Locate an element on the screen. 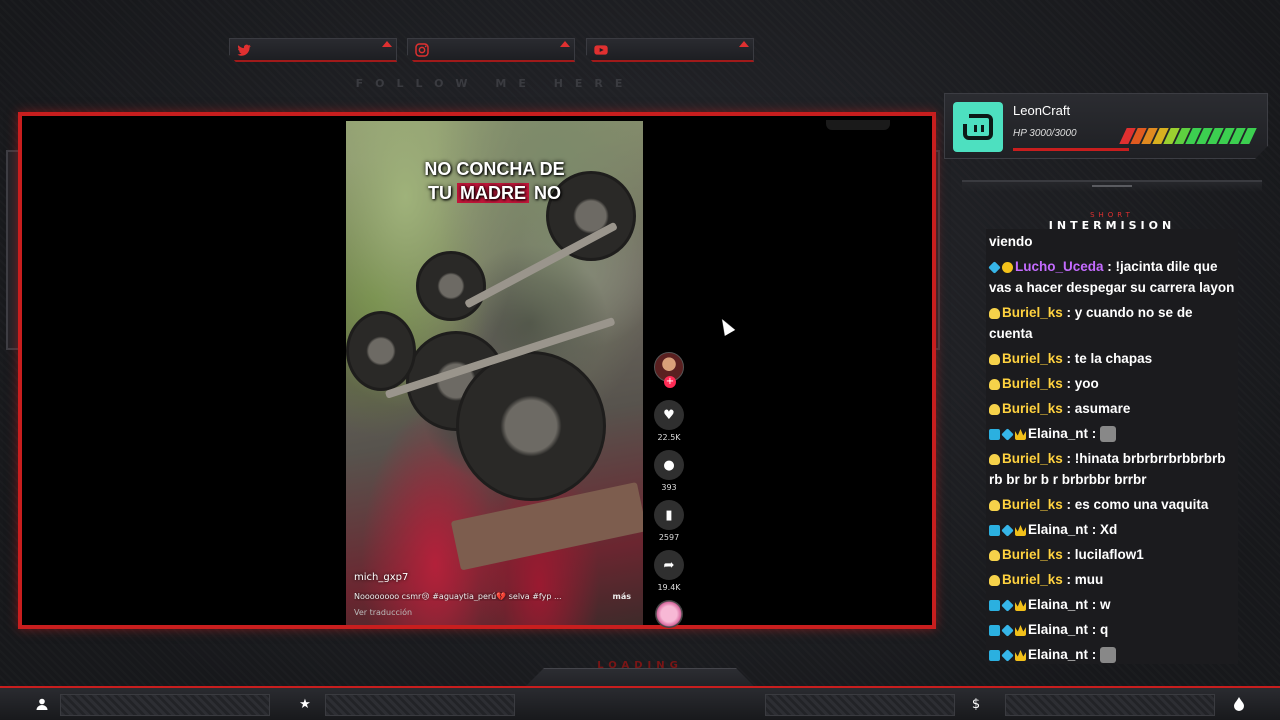 The image size is (1280, 720). follow-plus-icon: + is located at coordinates (670, 382).